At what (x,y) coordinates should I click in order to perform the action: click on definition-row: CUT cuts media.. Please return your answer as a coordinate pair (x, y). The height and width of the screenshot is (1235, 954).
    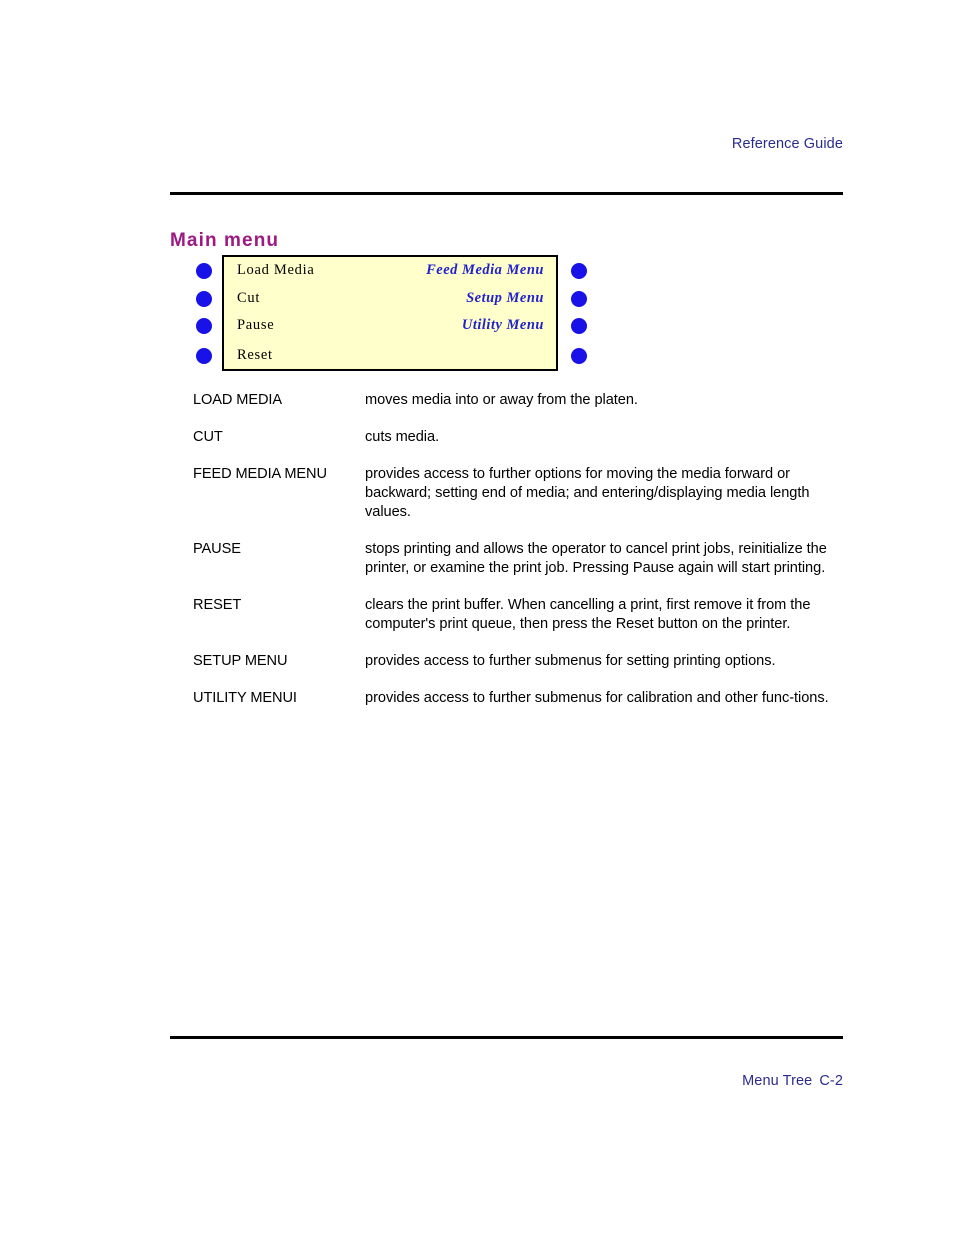
    Looking at the image, I should click on (518, 437).